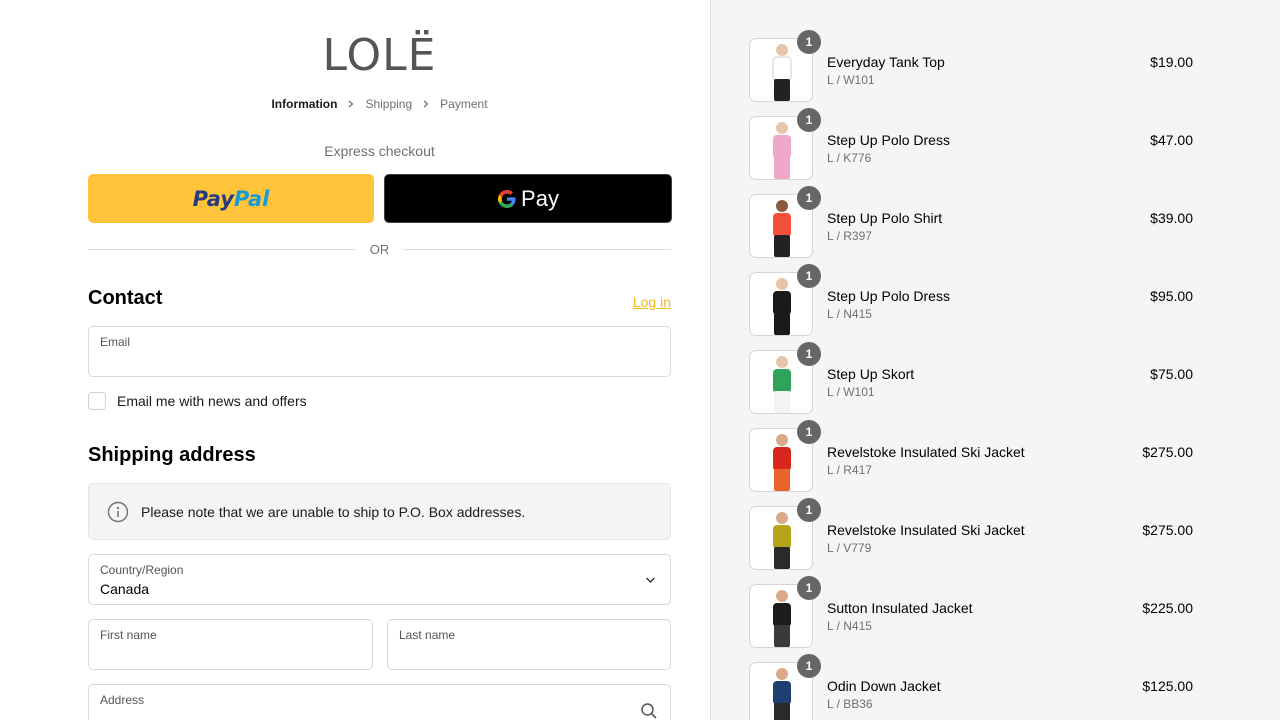 Image resolution: width=1280 pixels, height=720 pixels. What do you see at coordinates (379, 579) in the screenshot?
I see `country-select: Country/Region Canada` at bounding box center [379, 579].